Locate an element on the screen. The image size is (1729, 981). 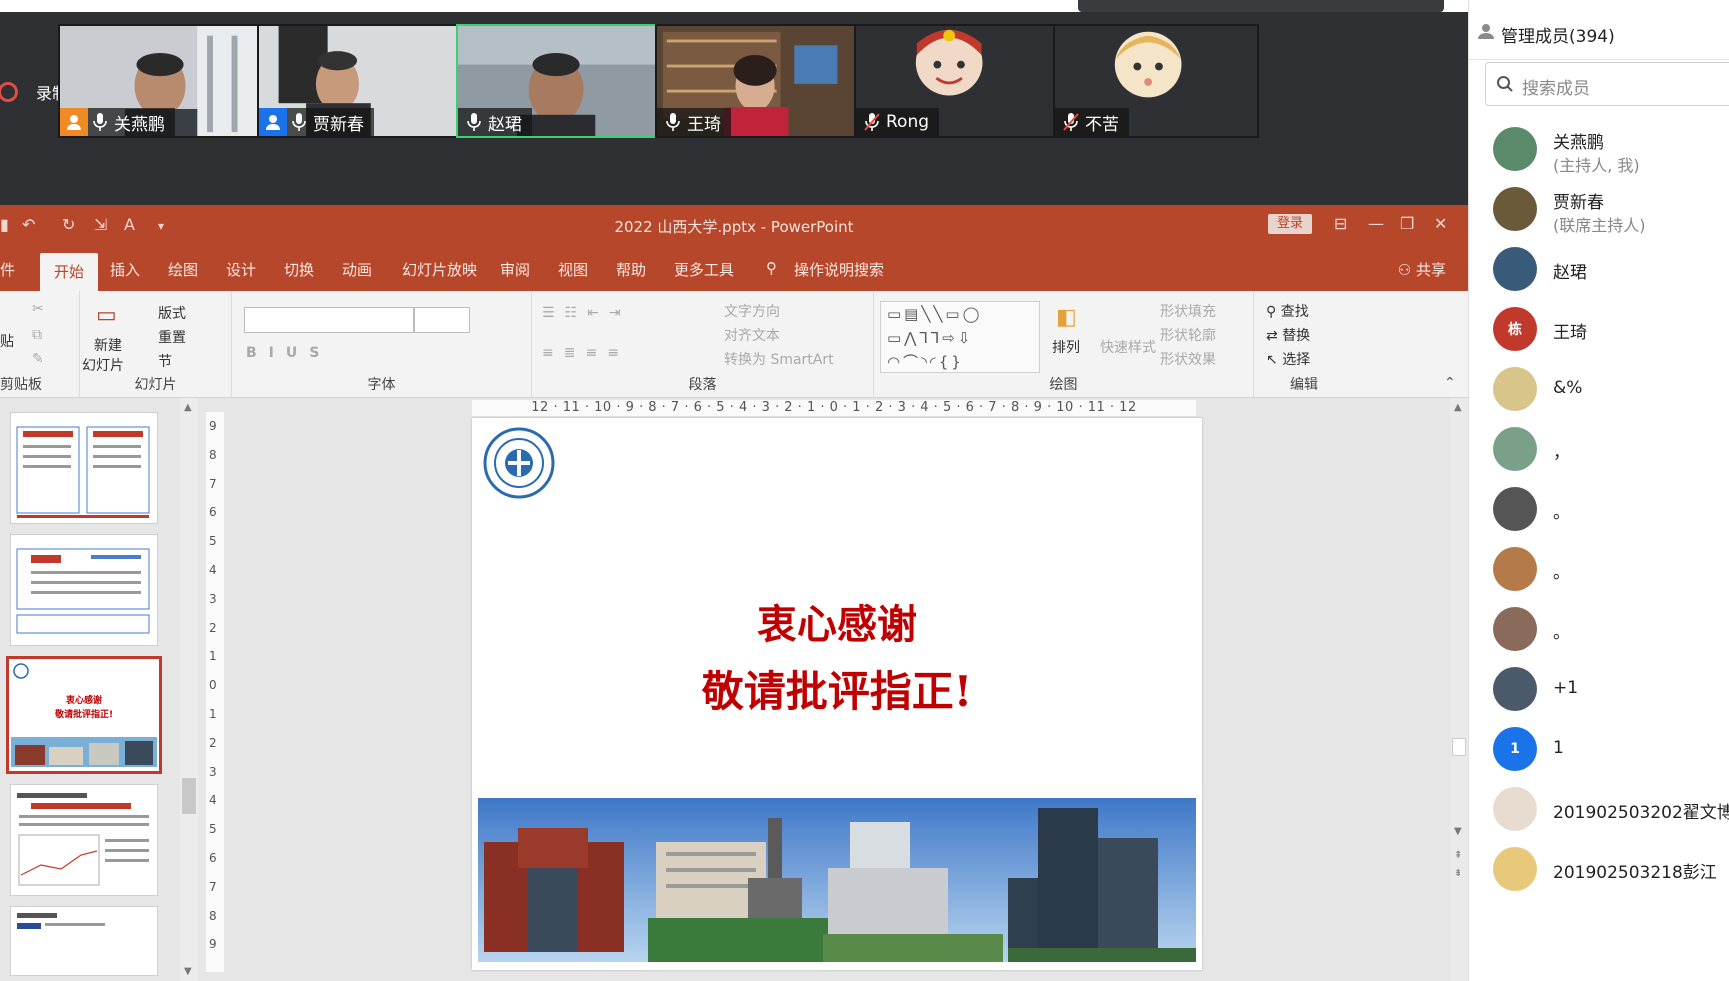
tab-slideshow: 幻灯片放映 is located at coordinates (439, 269).